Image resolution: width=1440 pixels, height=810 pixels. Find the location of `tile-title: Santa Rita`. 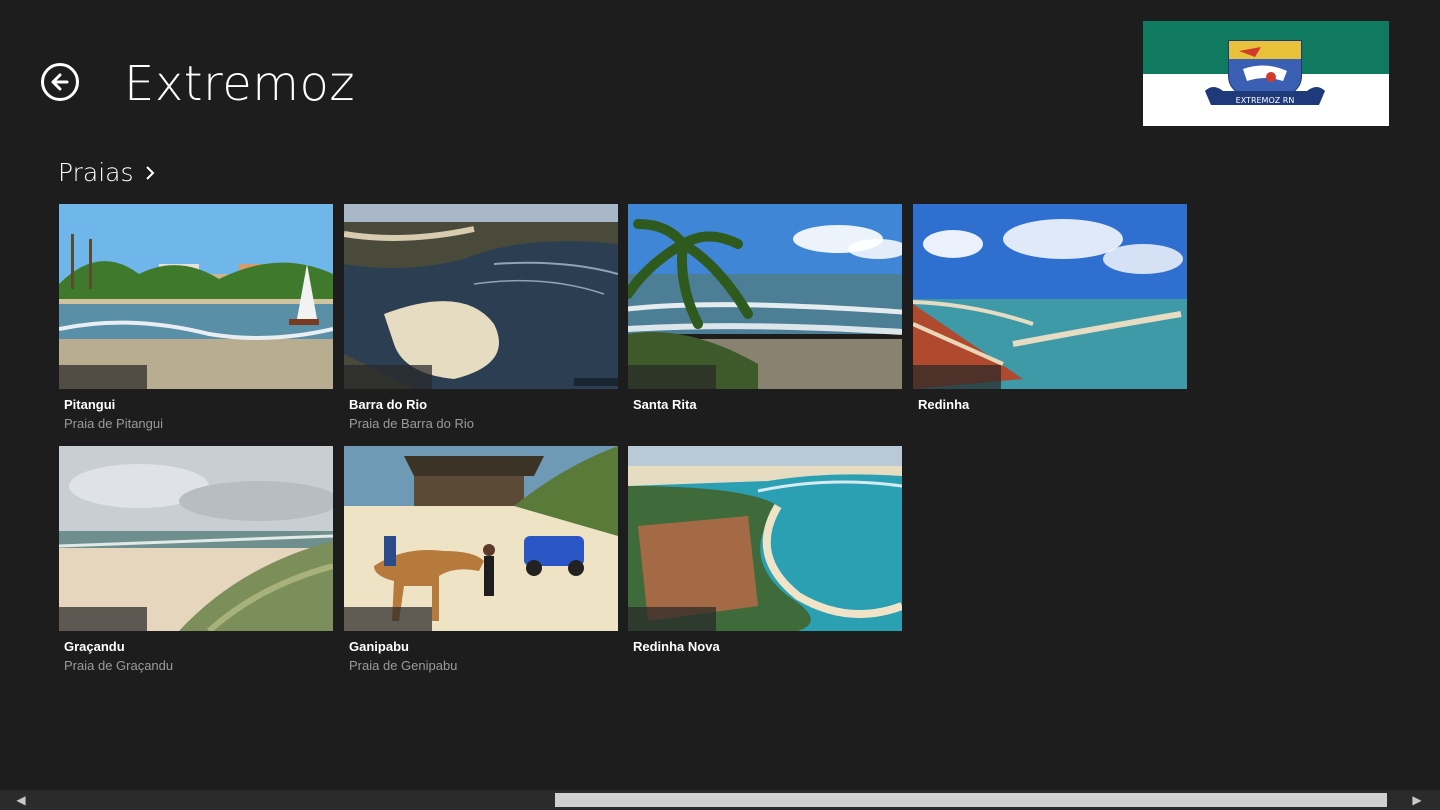

tile-title: Santa Rita is located at coordinates (665, 404).